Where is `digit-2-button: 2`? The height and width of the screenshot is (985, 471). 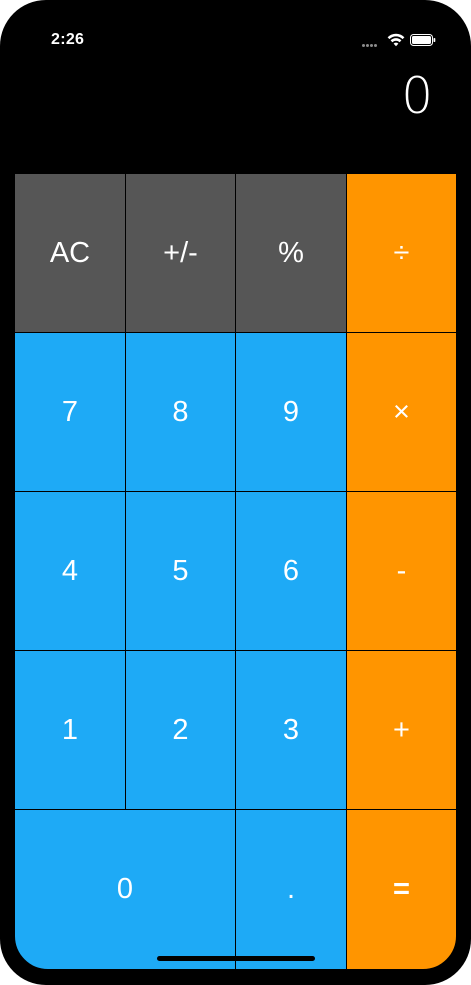 digit-2-button: 2 is located at coordinates (180, 730).